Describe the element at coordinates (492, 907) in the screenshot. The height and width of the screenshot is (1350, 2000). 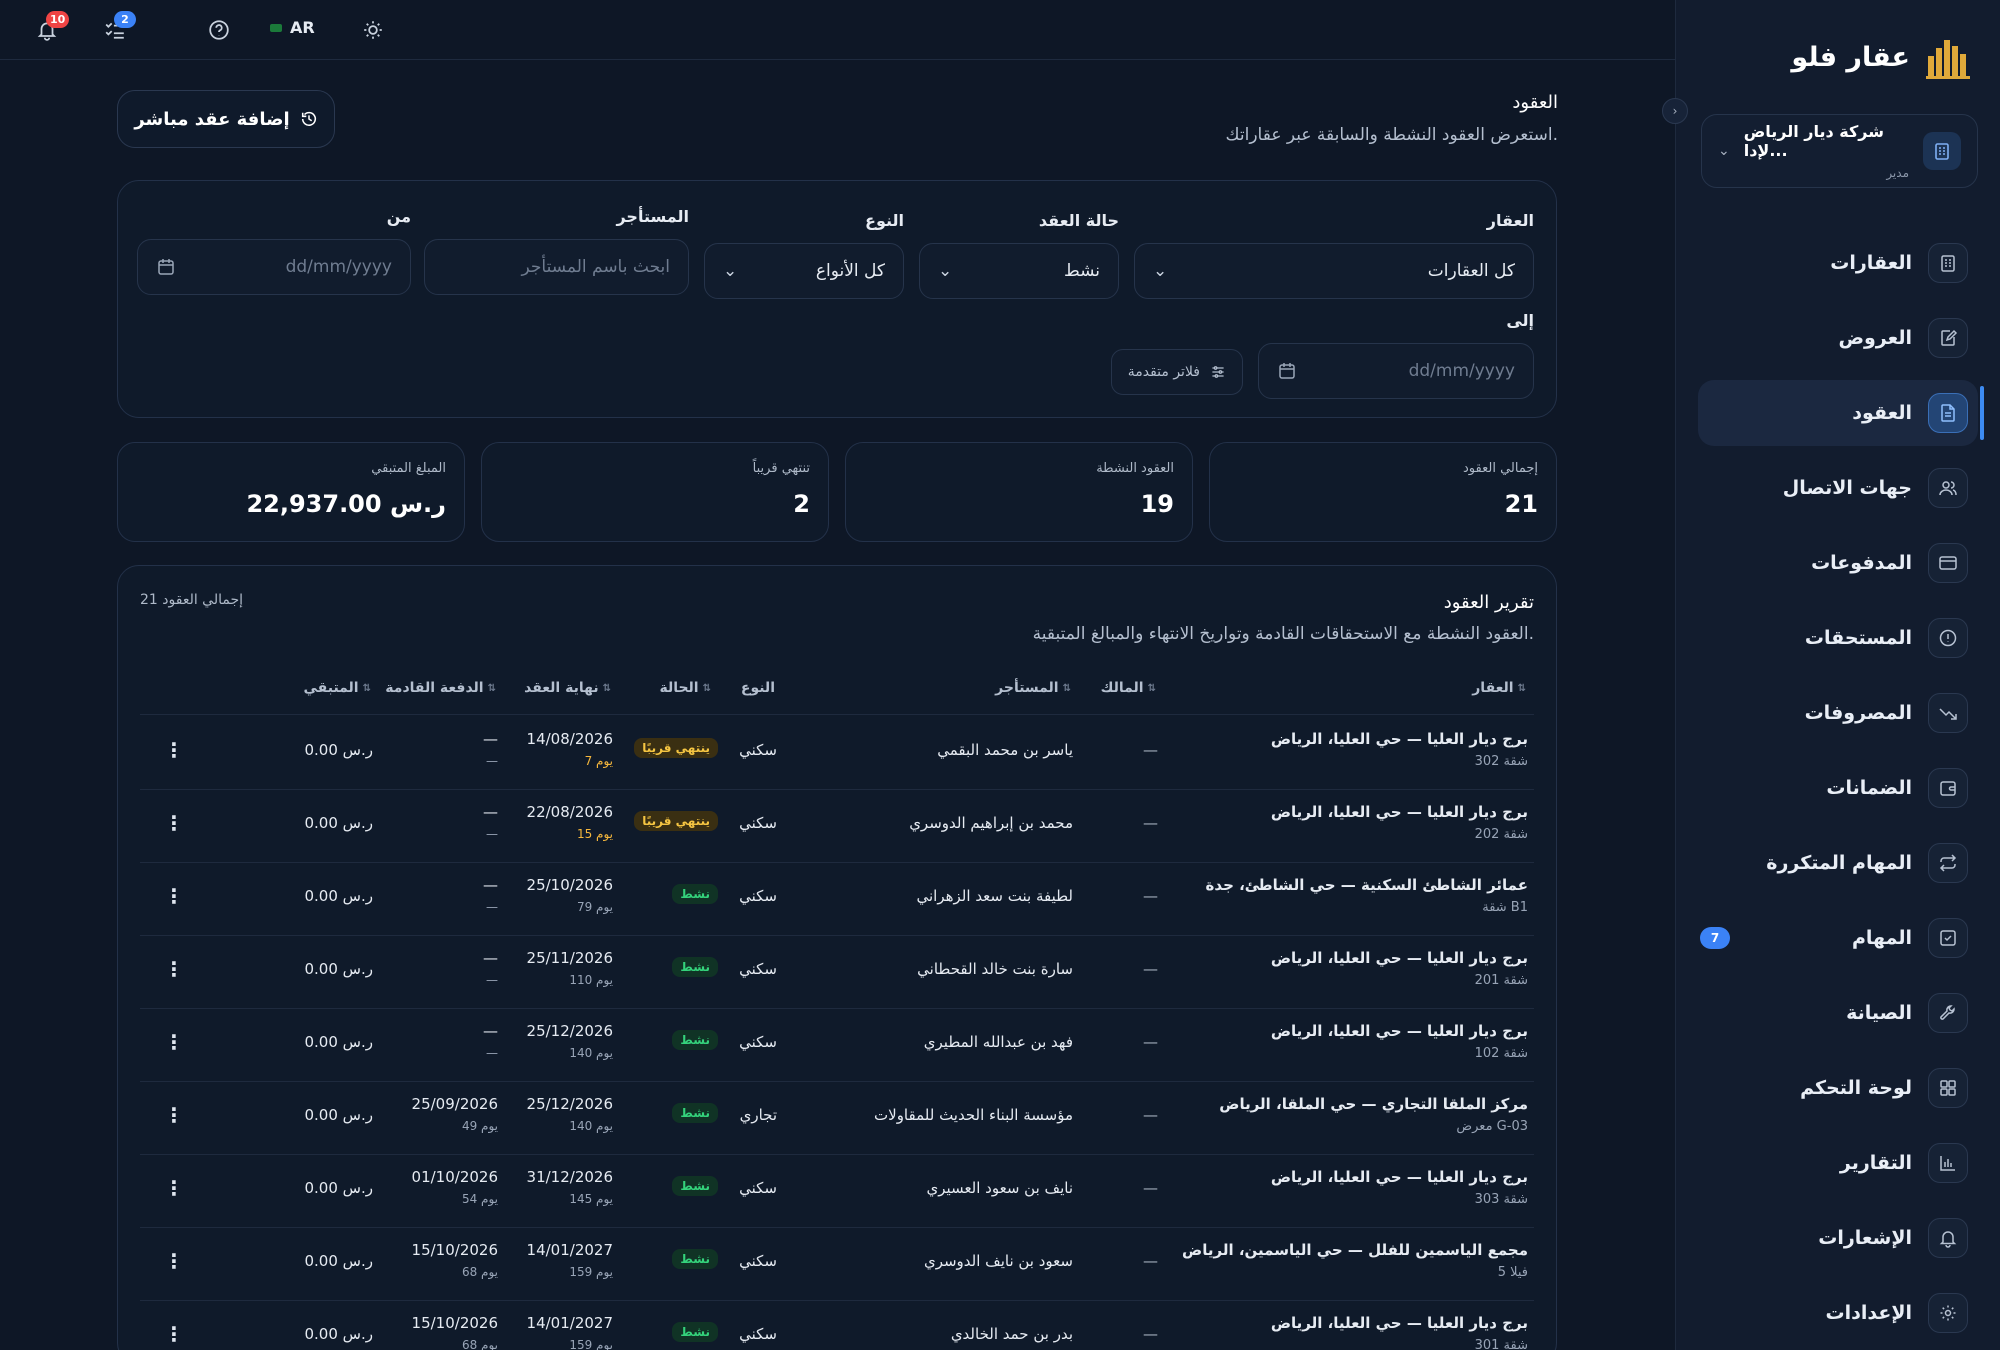
I see `next-payment-days: —` at that location.